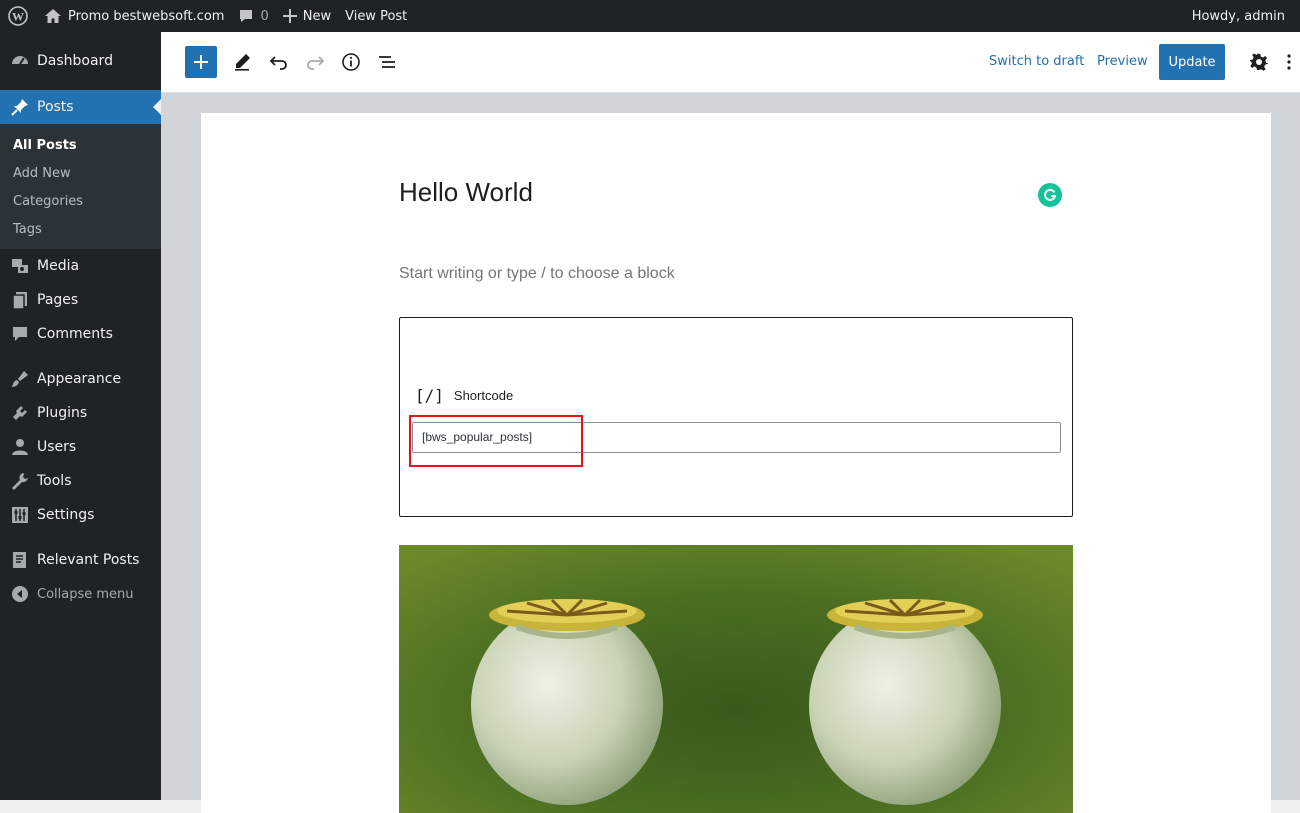 This screenshot has width=1300, height=813. I want to click on pushpin-icon, so click(20, 107).